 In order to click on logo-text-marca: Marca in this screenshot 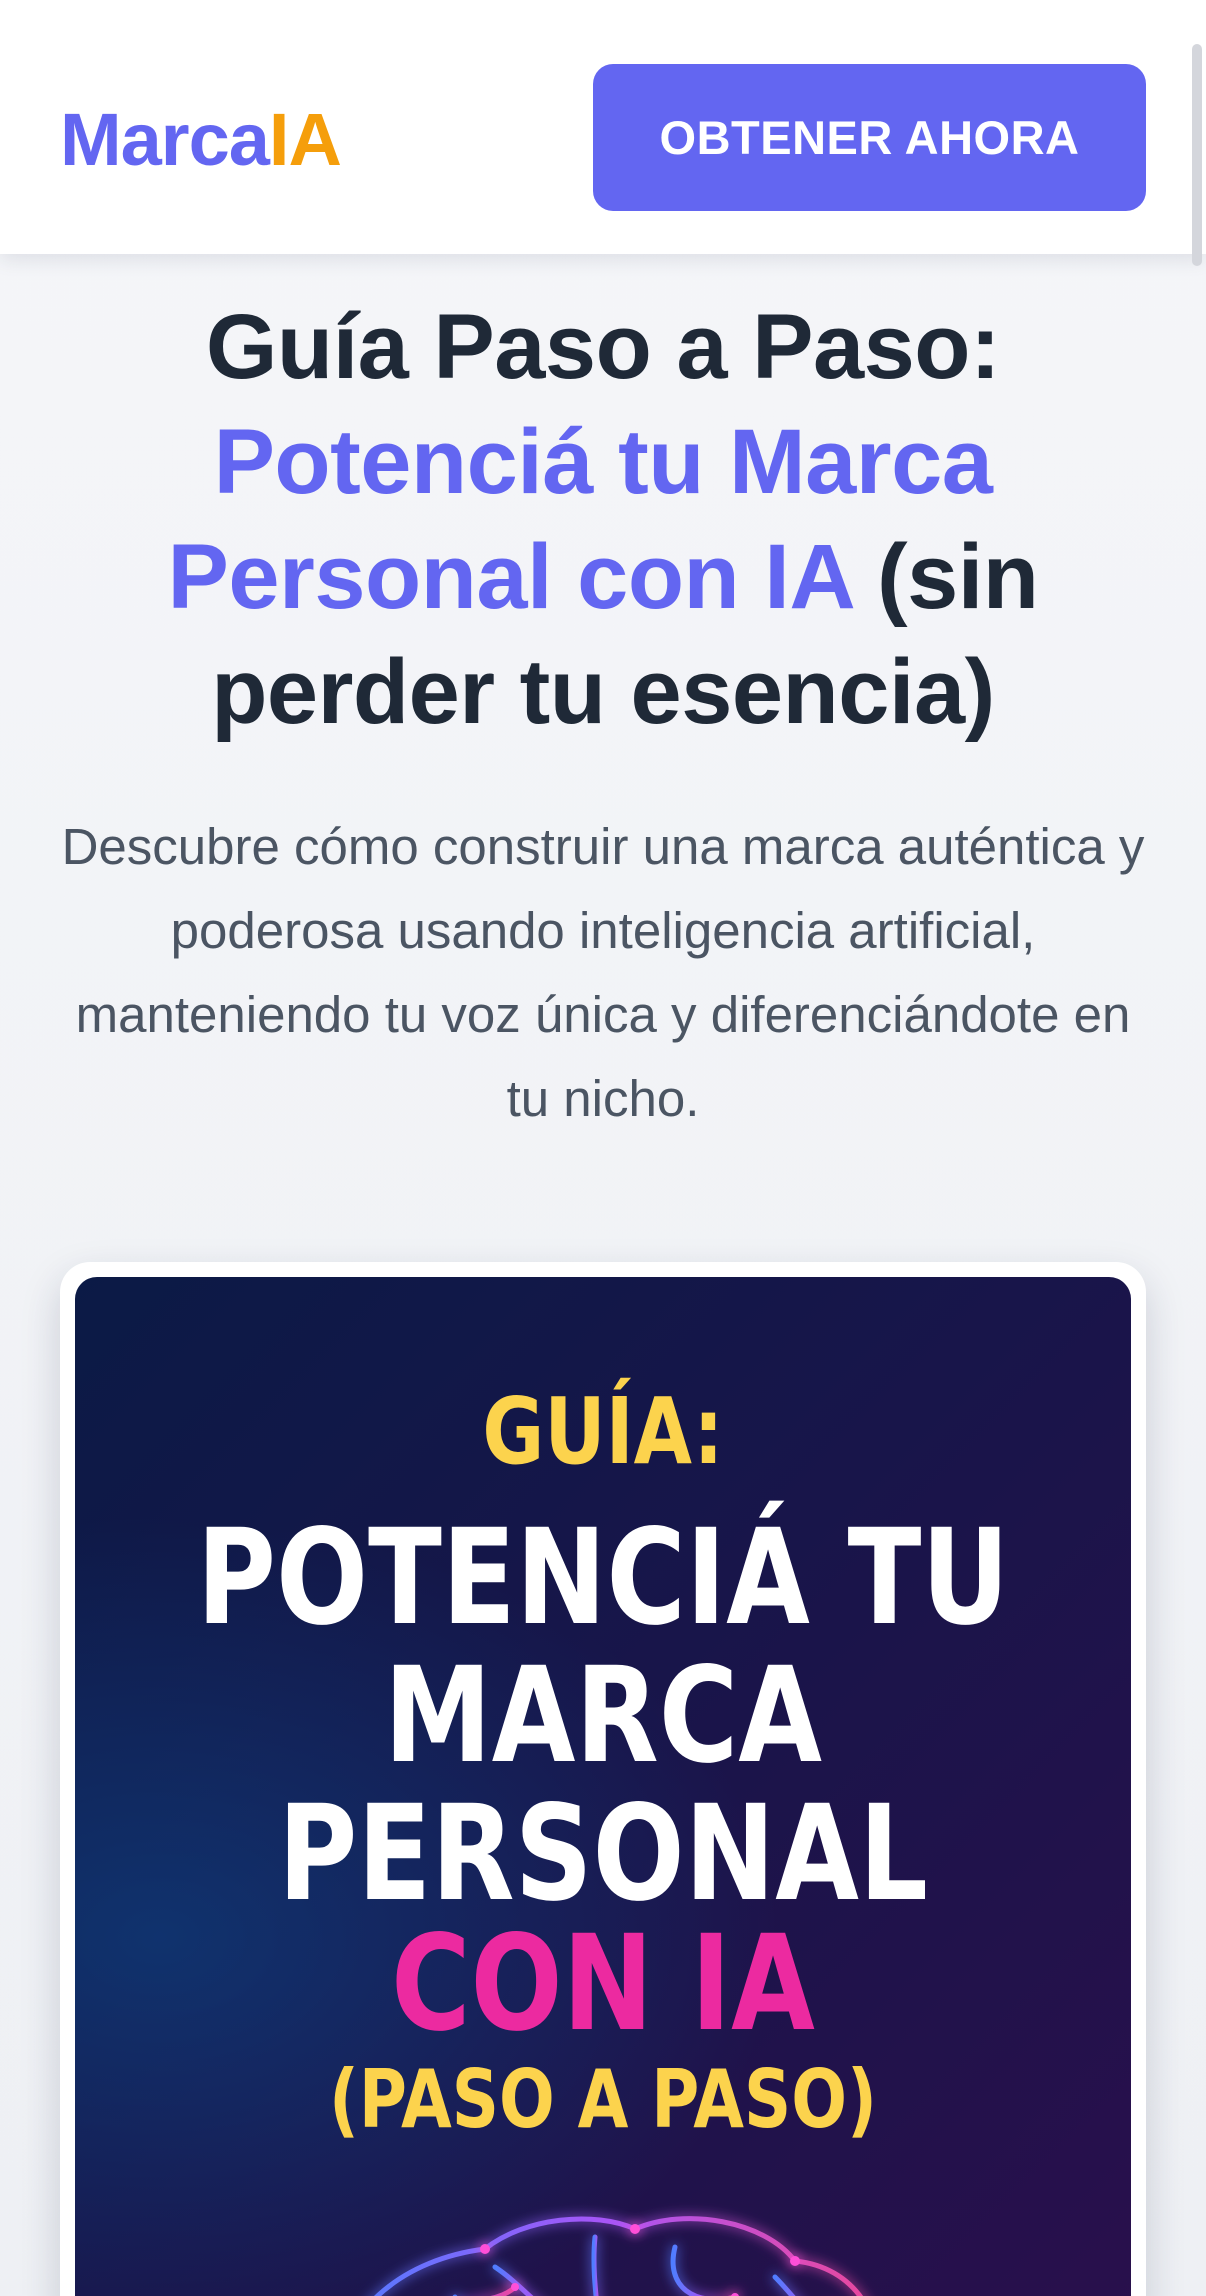, I will do `click(165, 139)`.